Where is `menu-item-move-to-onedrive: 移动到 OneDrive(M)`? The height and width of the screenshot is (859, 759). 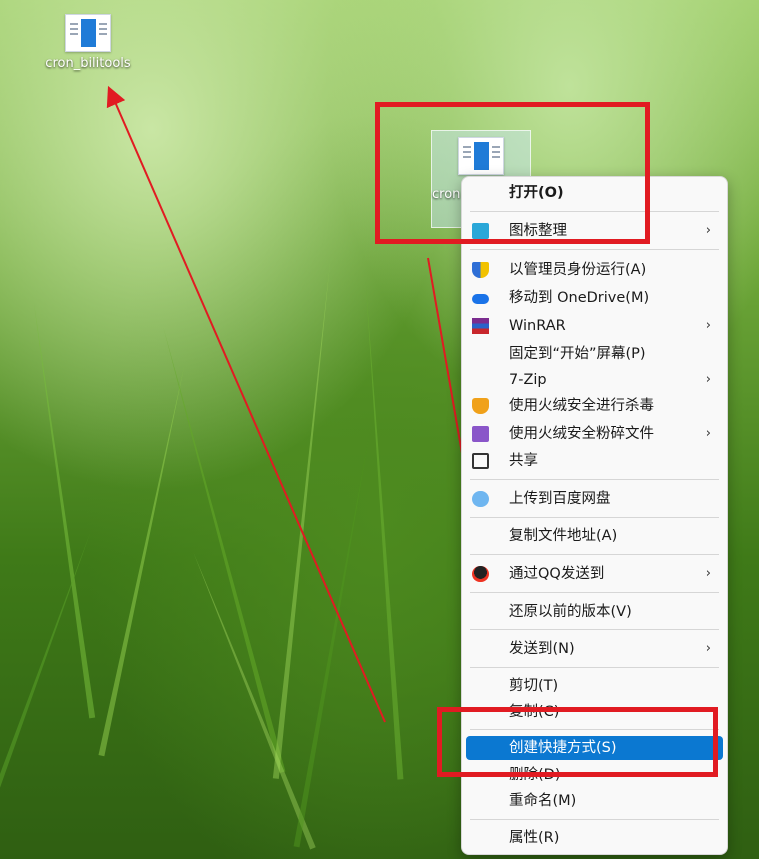 menu-item-move-to-onedrive: 移动到 OneDrive(M) is located at coordinates (594, 298).